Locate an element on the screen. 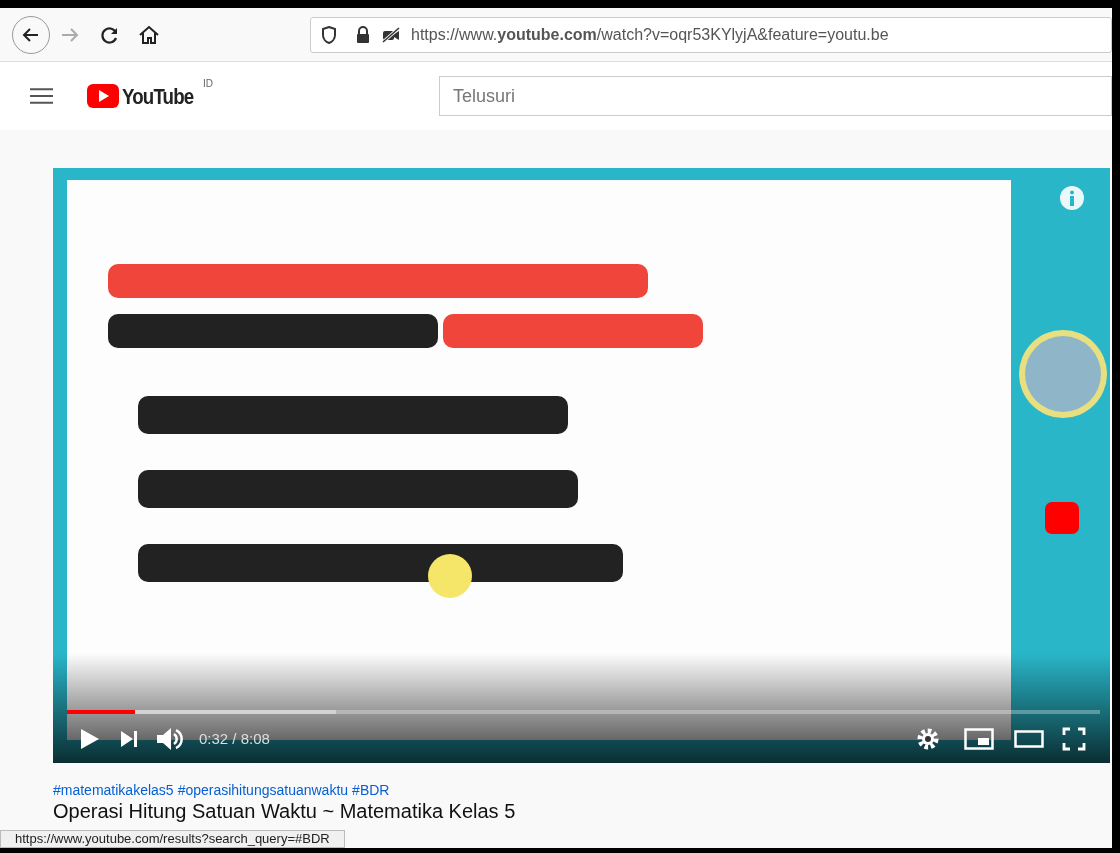 The height and width of the screenshot is (853, 1120). search-field: Telusuri is located at coordinates (775, 96).